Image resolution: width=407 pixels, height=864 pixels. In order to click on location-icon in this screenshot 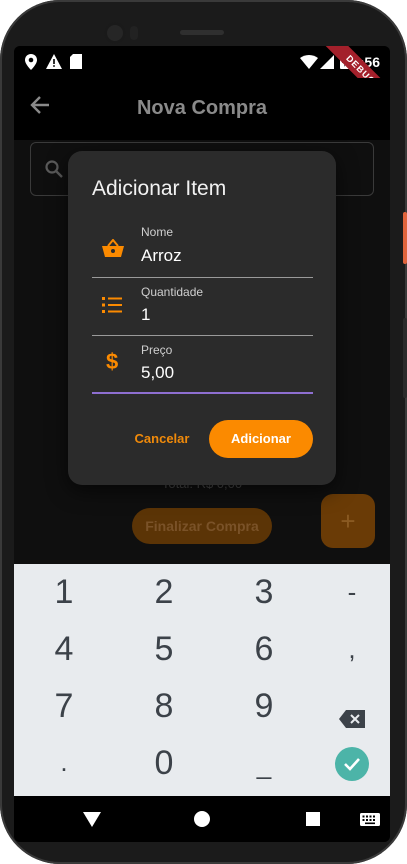, I will do `click(31, 64)`.